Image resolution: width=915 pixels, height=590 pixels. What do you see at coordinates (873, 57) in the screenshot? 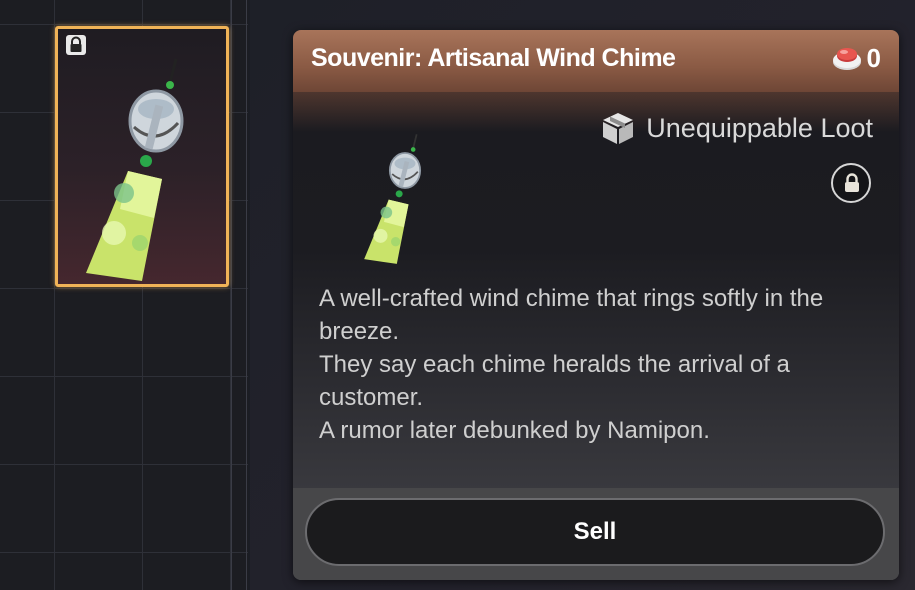
I see `currency-value: 0` at bounding box center [873, 57].